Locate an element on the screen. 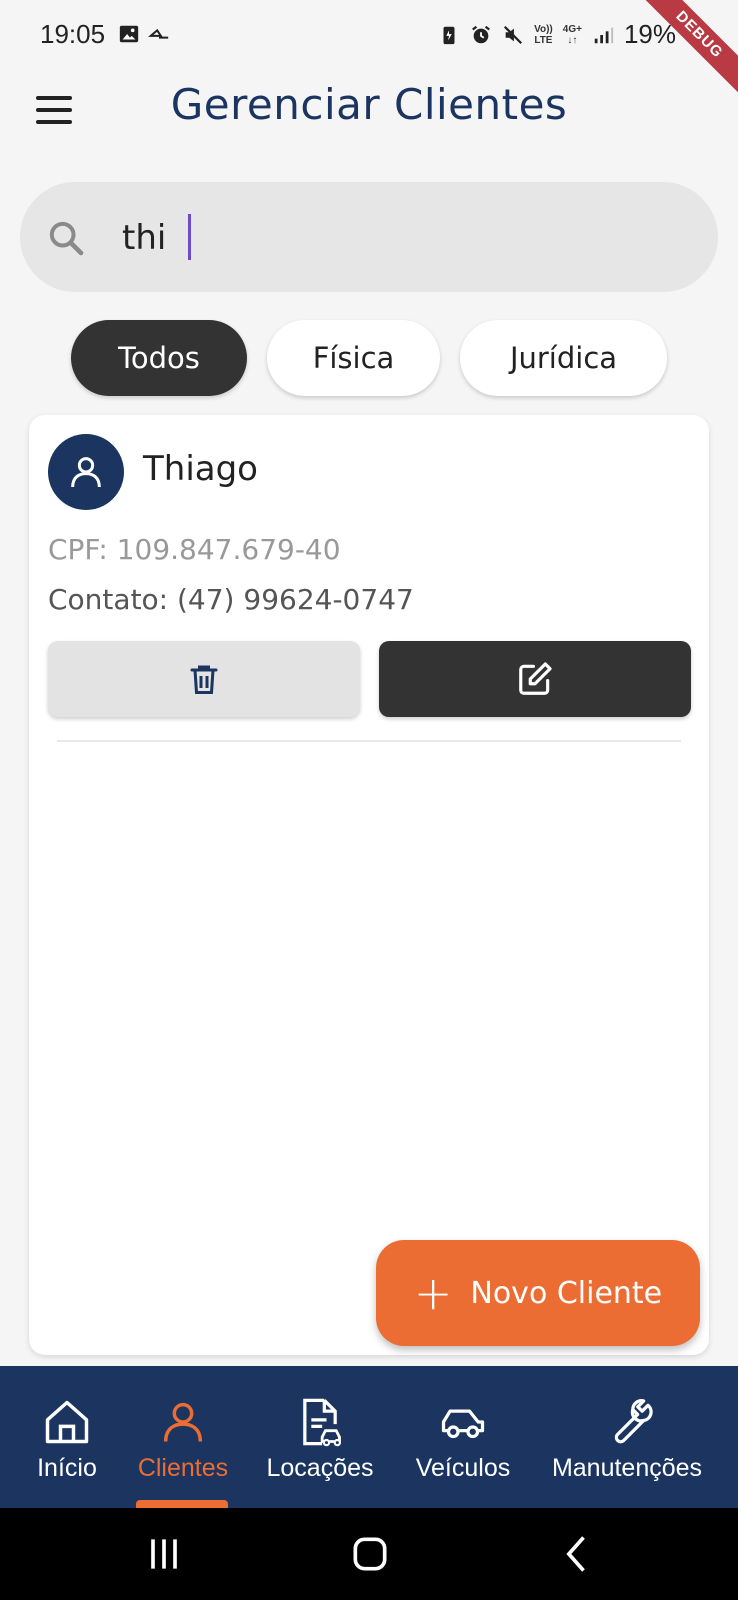 Image resolution: width=738 pixels, height=1600 pixels. edit-icon is located at coordinates (535, 678).